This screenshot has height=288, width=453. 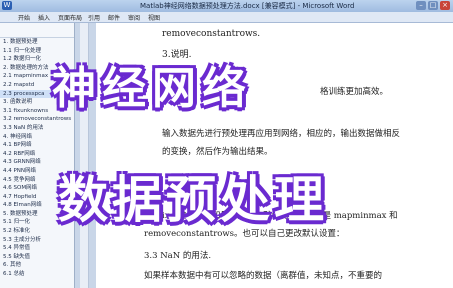 What do you see at coordinates (24, 17) in the screenshot?
I see `menu-item-home: 开始` at bounding box center [24, 17].